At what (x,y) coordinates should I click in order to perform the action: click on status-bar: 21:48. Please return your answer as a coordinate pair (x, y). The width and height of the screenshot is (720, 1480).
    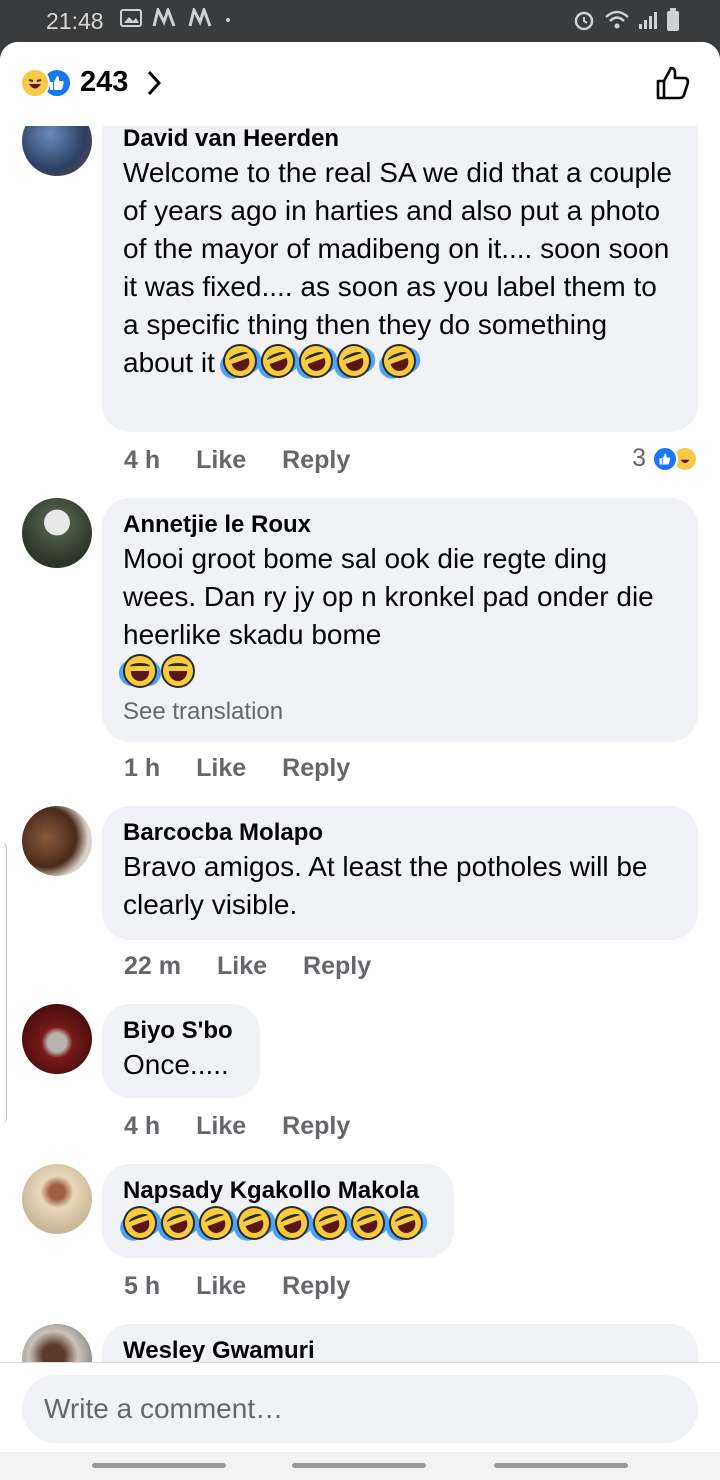
    Looking at the image, I should click on (360, 21).